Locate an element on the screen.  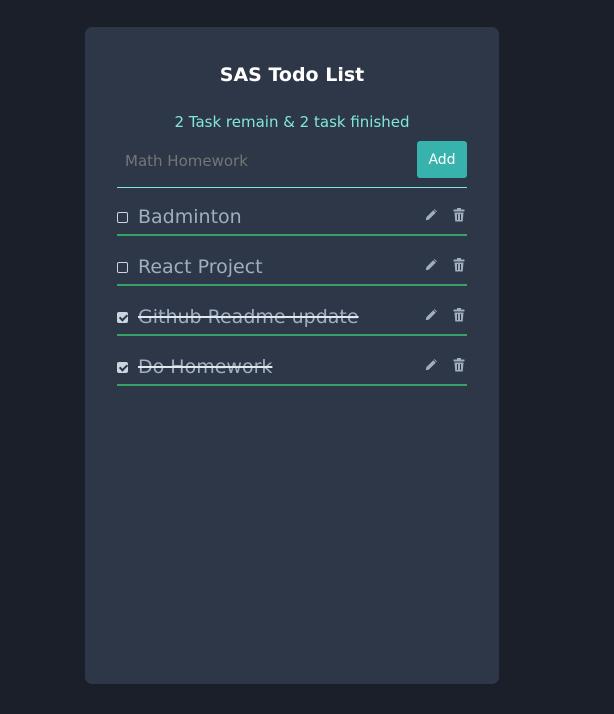
app-title: SAS Todo List is located at coordinates (292, 75).